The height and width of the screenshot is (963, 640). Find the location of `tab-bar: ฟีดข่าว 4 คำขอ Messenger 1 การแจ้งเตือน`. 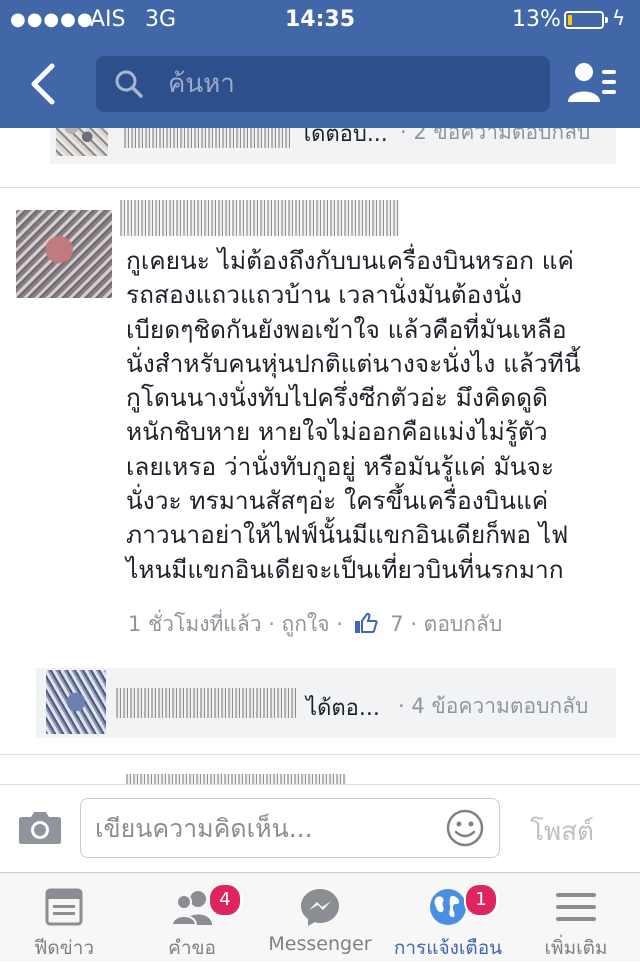

tab-bar: ฟีดข่าว 4 คำขอ Messenger 1 การแจ้งเตือน is located at coordinates (320, 916).